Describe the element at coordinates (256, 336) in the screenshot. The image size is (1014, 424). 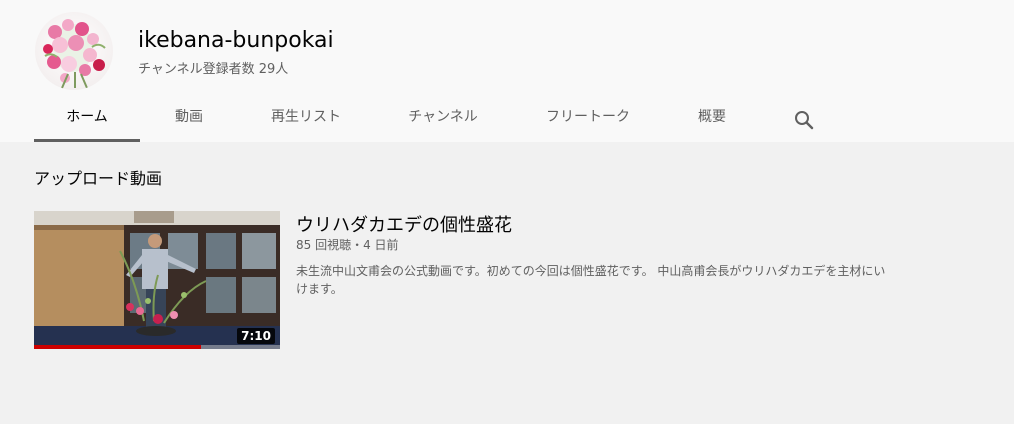
I see `video-duration: 7:10` at that location.